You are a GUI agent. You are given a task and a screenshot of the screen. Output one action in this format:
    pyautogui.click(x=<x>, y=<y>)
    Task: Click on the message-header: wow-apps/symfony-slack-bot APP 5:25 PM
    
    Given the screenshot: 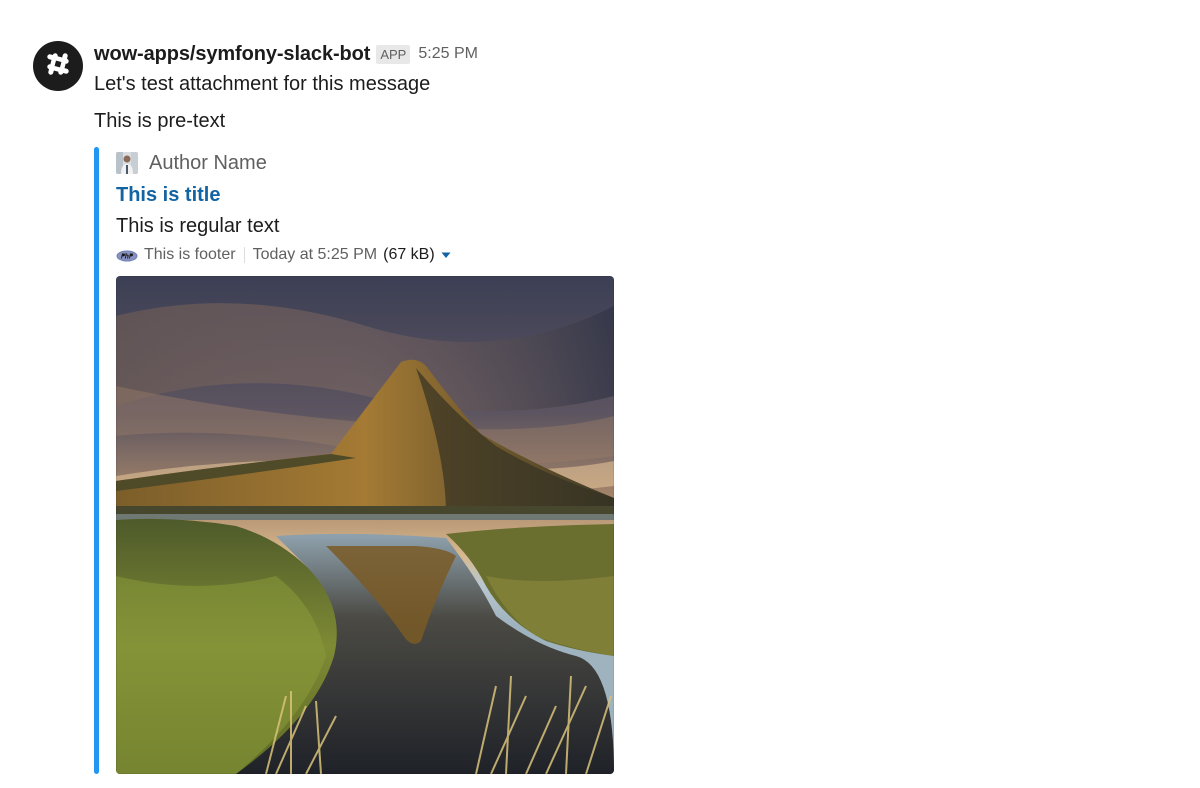 What is the action you would take?
    pyautogui.click(x=286, y=54)
    